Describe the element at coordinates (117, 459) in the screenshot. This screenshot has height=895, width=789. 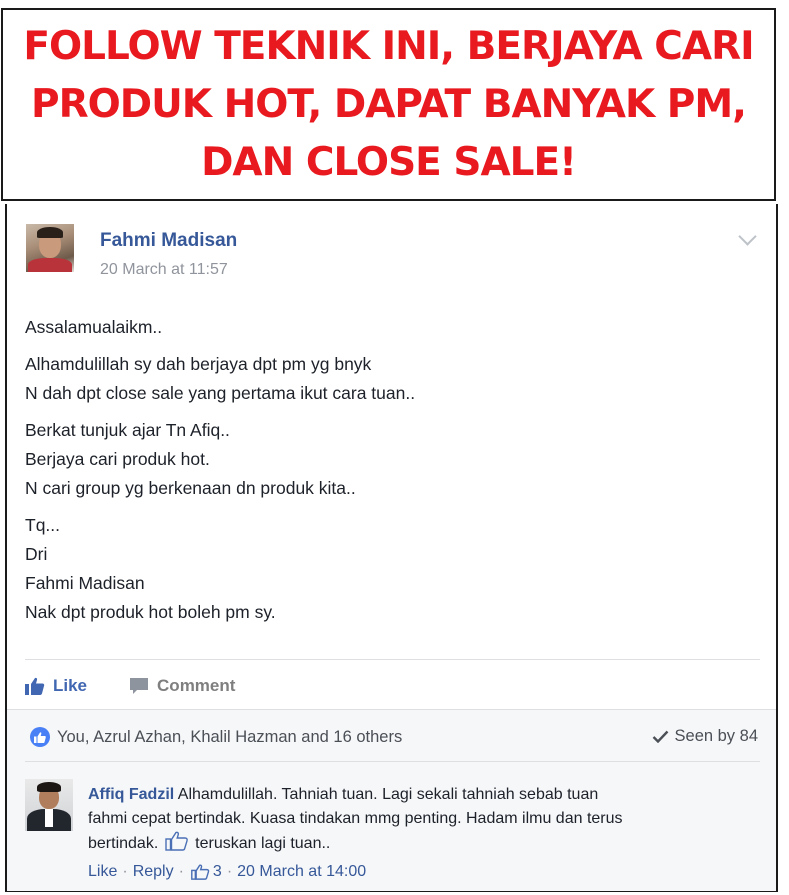
I see `post-text-line: Berjaya cari produk hot.` at that location.